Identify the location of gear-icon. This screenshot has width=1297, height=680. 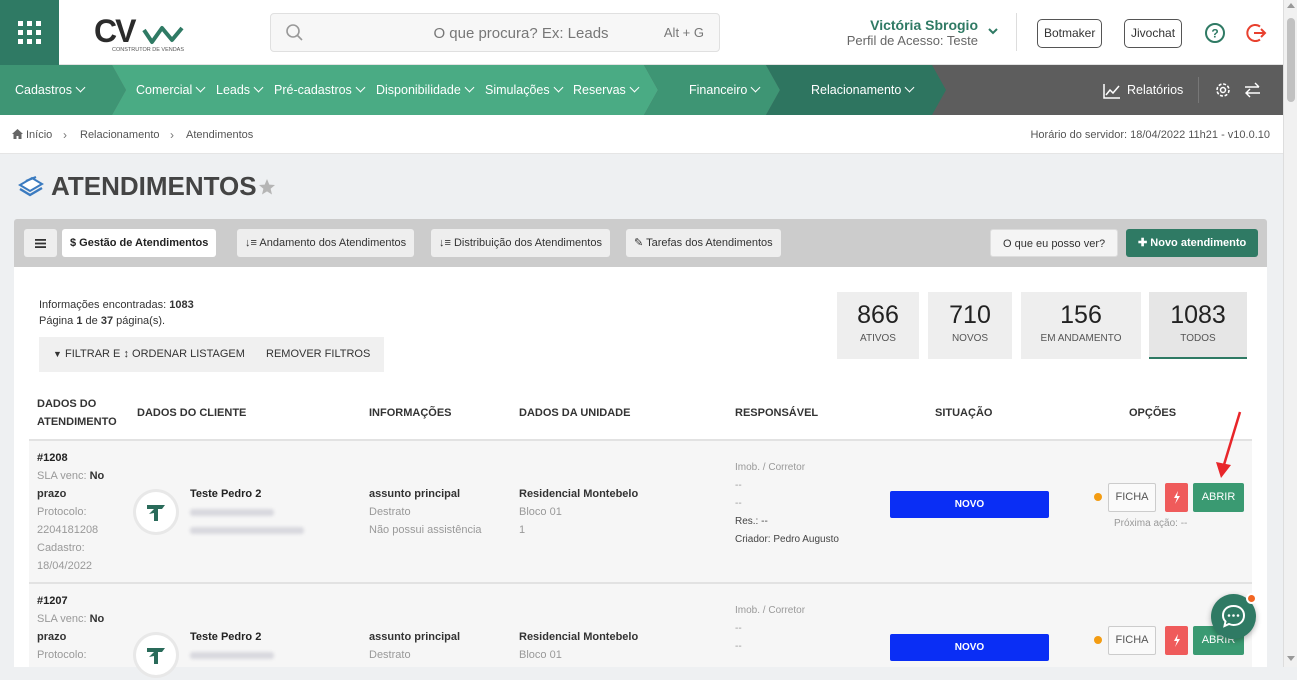
(1223, 90).